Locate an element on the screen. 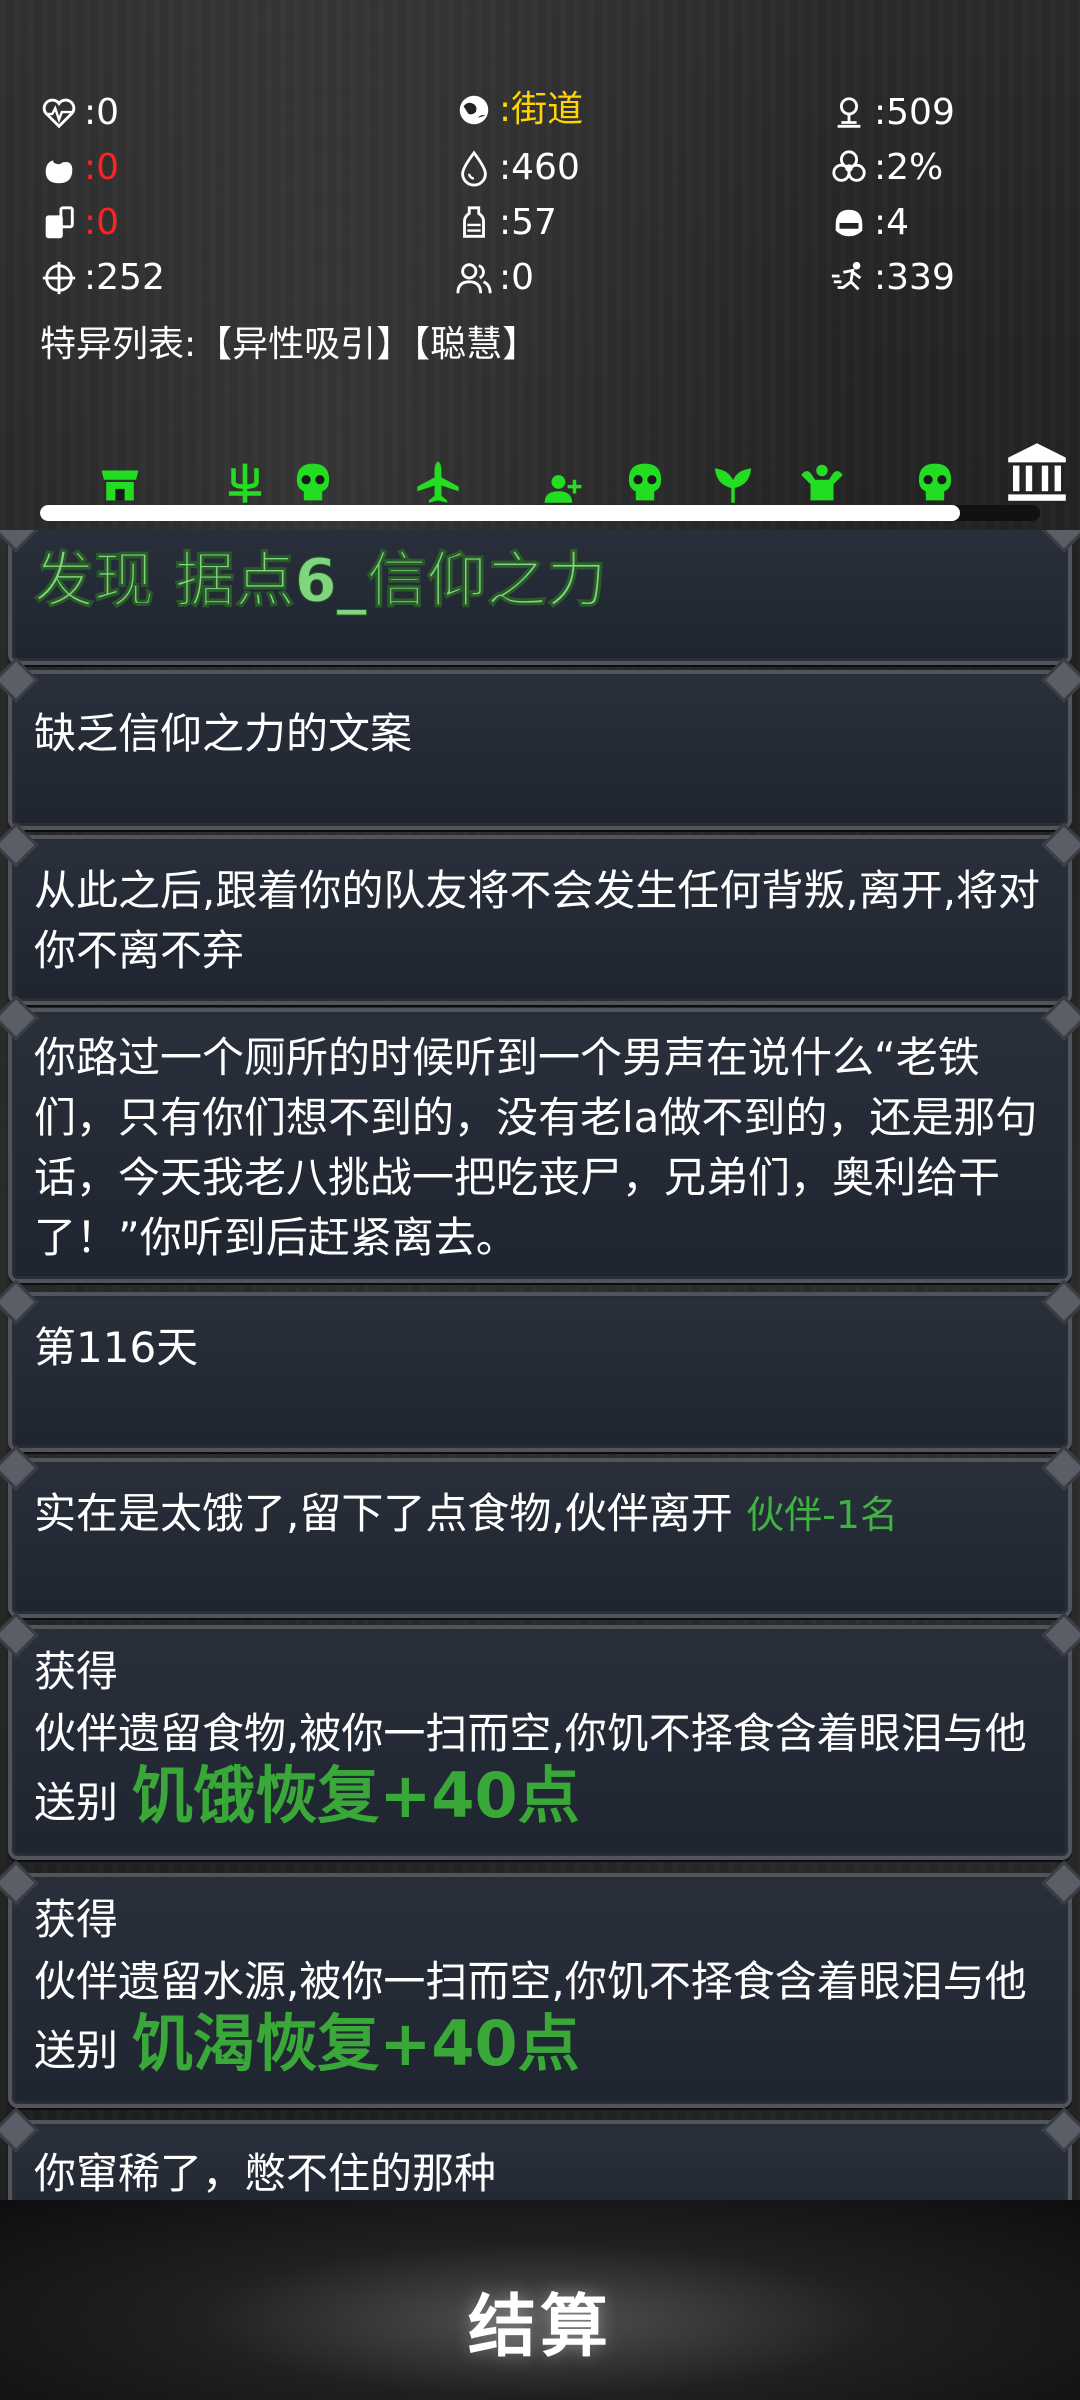  aim-stat: :252 is located at coordinates (102, 278).